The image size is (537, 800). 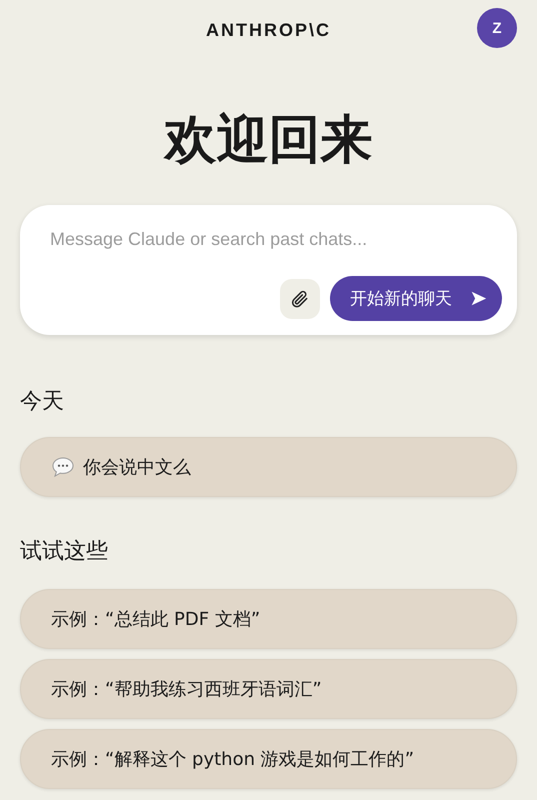 I want to click on suggestion-item: 示例：“帮助我练习西班牙语词汇”, so click(x=268, y=689).